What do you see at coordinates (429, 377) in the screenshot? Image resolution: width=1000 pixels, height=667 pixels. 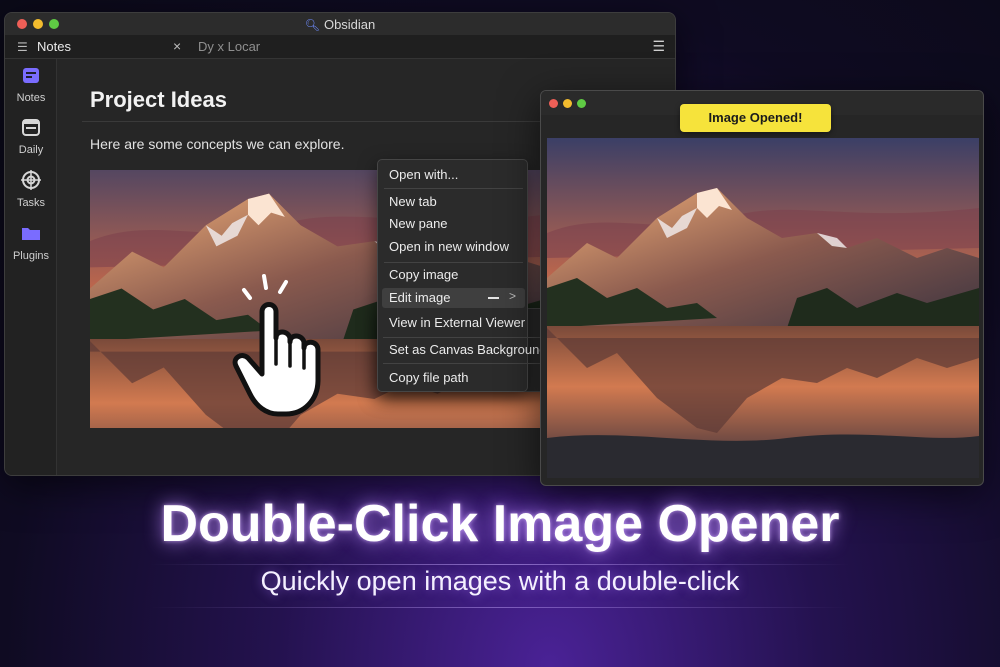 I see `menu-item-copy-file-path: Copy file path` at bounding box center [429, 377].